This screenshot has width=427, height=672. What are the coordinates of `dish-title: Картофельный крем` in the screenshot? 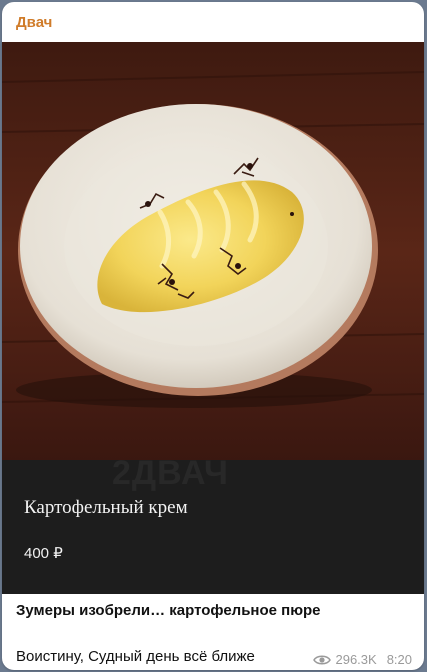 It's located at (106, 507).